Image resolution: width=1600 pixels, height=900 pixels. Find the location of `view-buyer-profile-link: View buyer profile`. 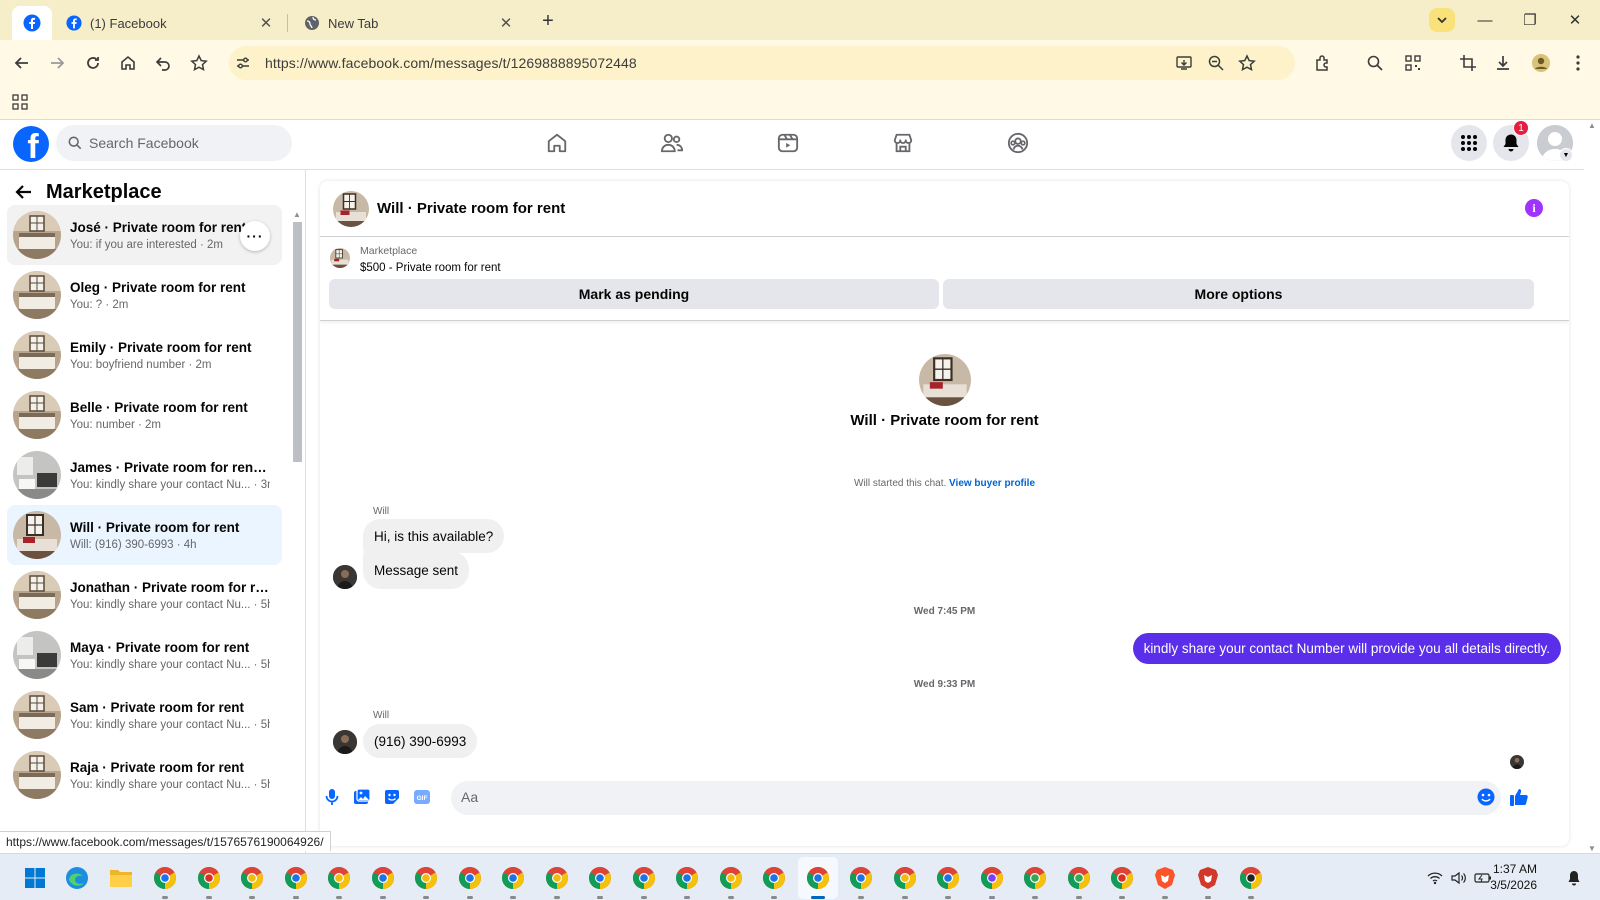

view-buyer-profile-link: View buyer profile is located at coordinates (992, 483).